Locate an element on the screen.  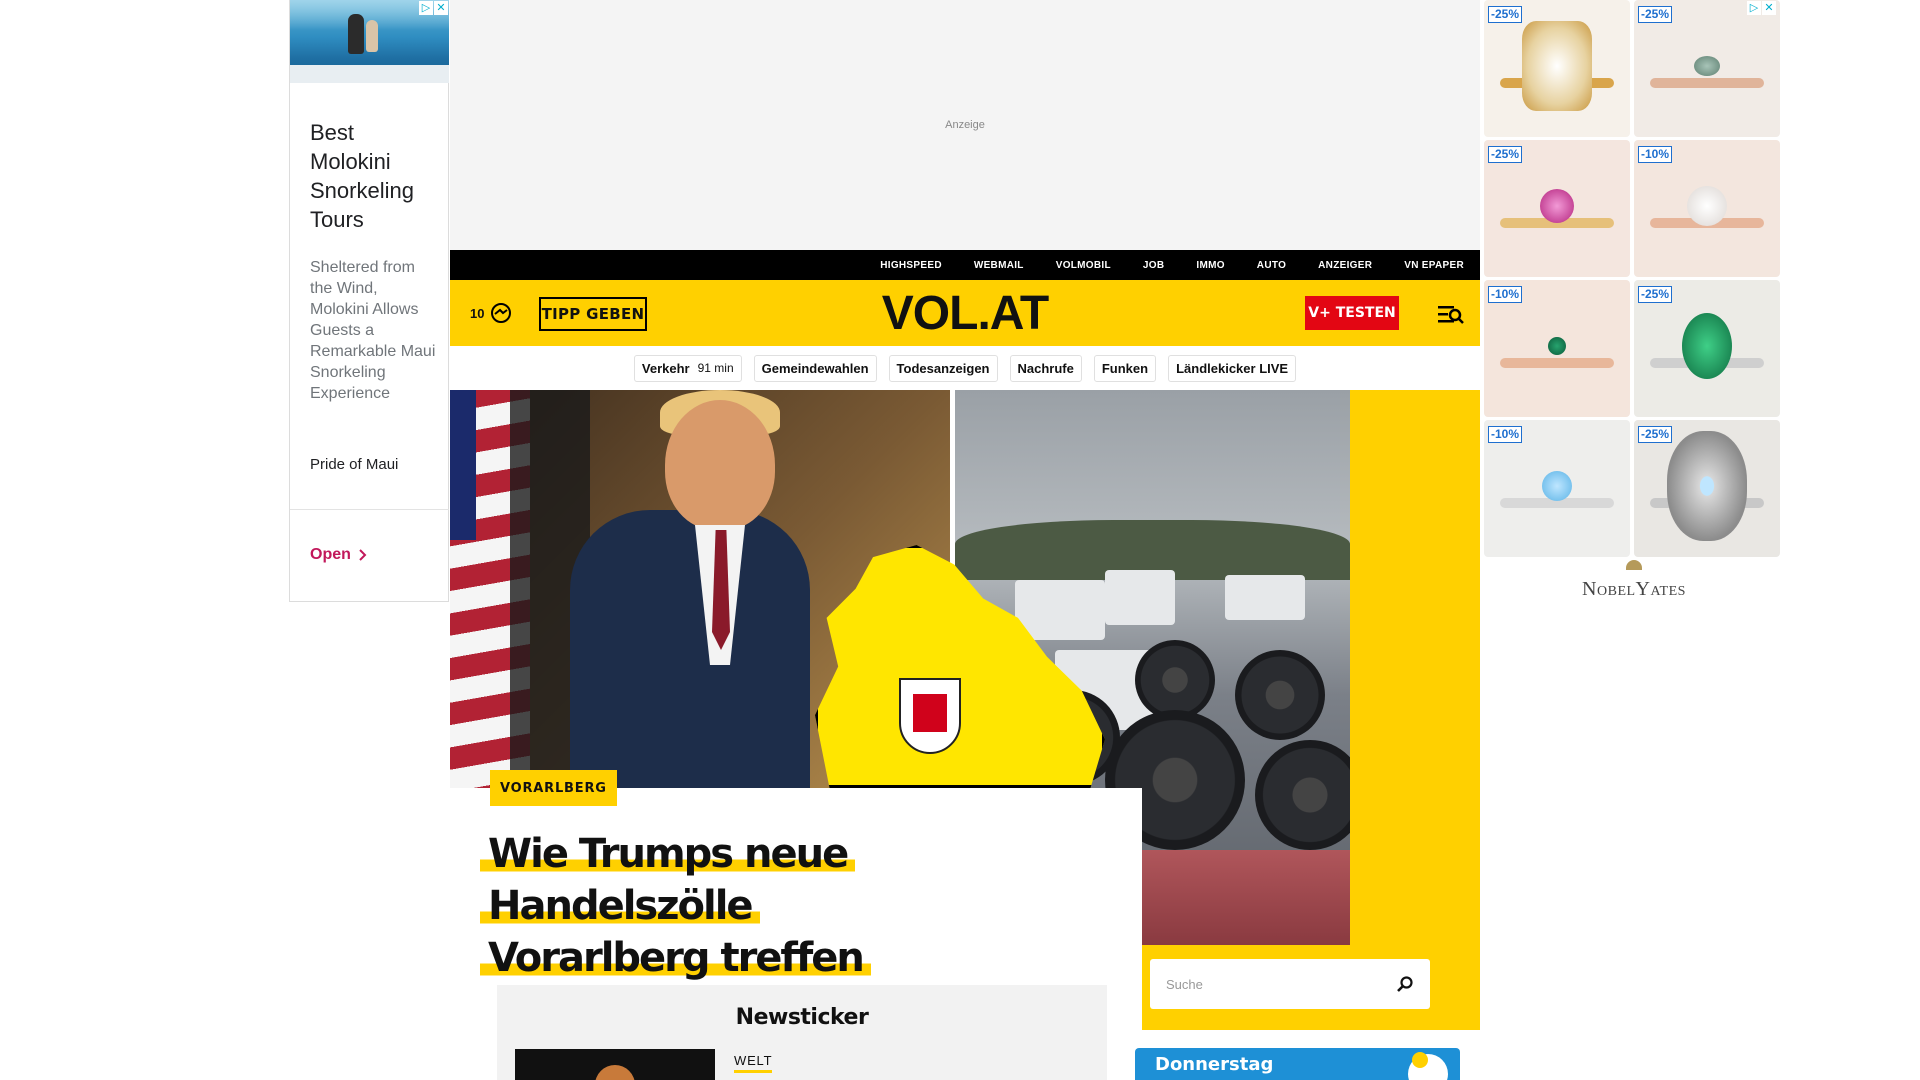
vplus-testen-button: V+ TESTEN is located at coordinates (1352, 313).